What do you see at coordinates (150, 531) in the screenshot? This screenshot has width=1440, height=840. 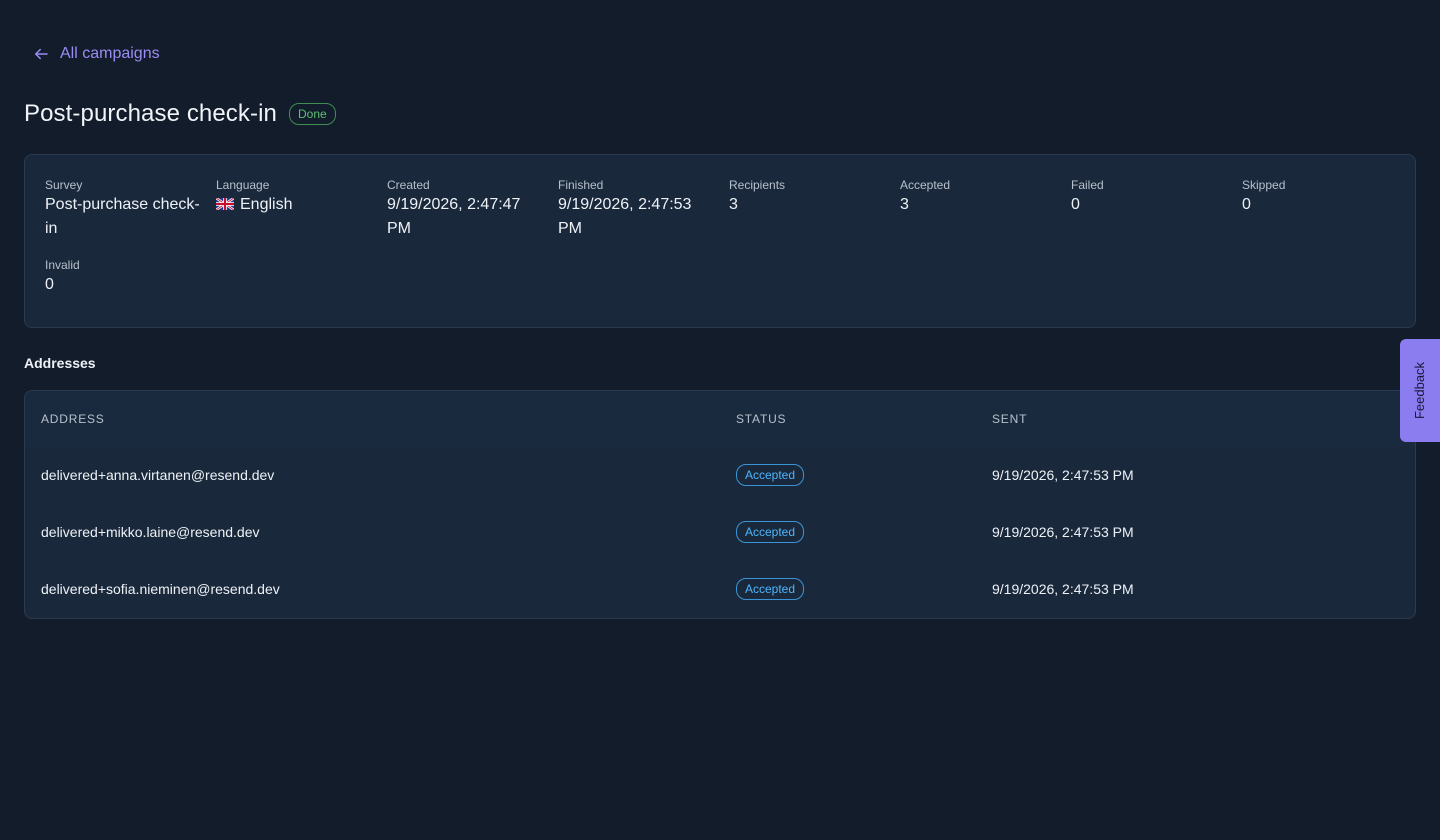 I see `address-cell: delivered+mikko.laine@resend.dev` at bounding box center [150, 531].